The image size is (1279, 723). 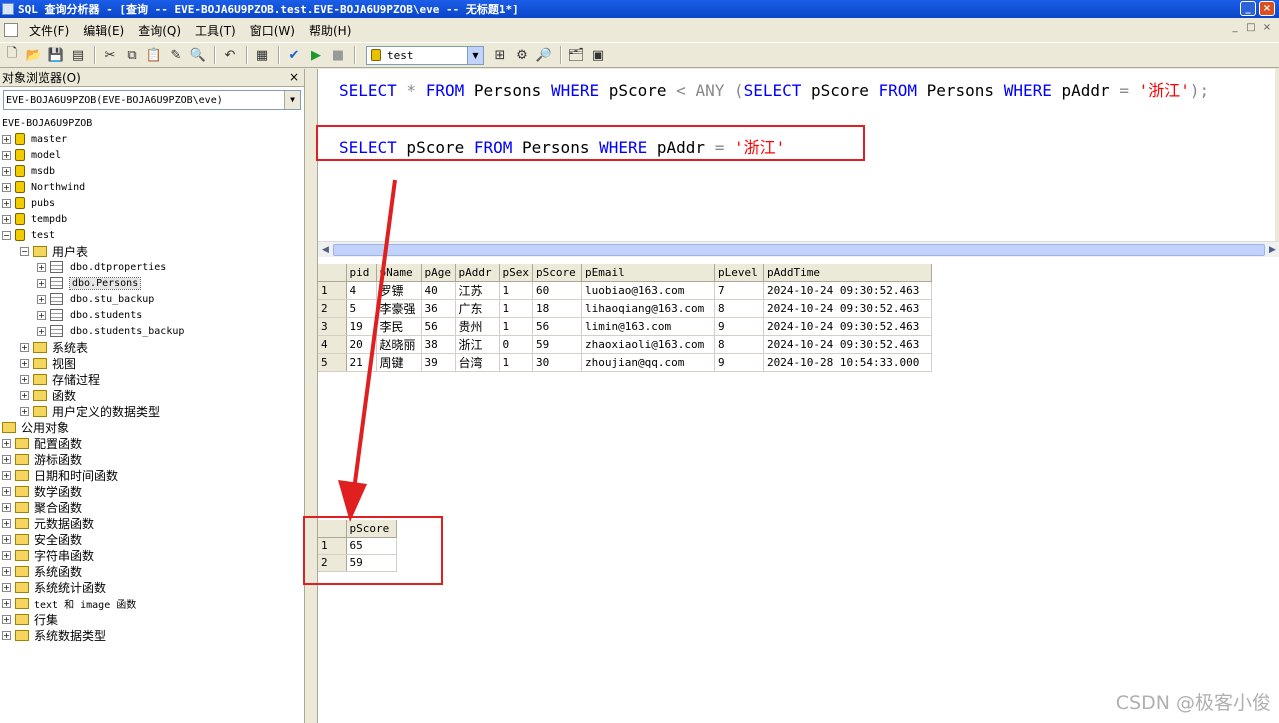 What do you see at coordinates (95, 299) in the screenshot?
I see `tree-table: + dbo.stu_backup` at bounding box center [95, 299].